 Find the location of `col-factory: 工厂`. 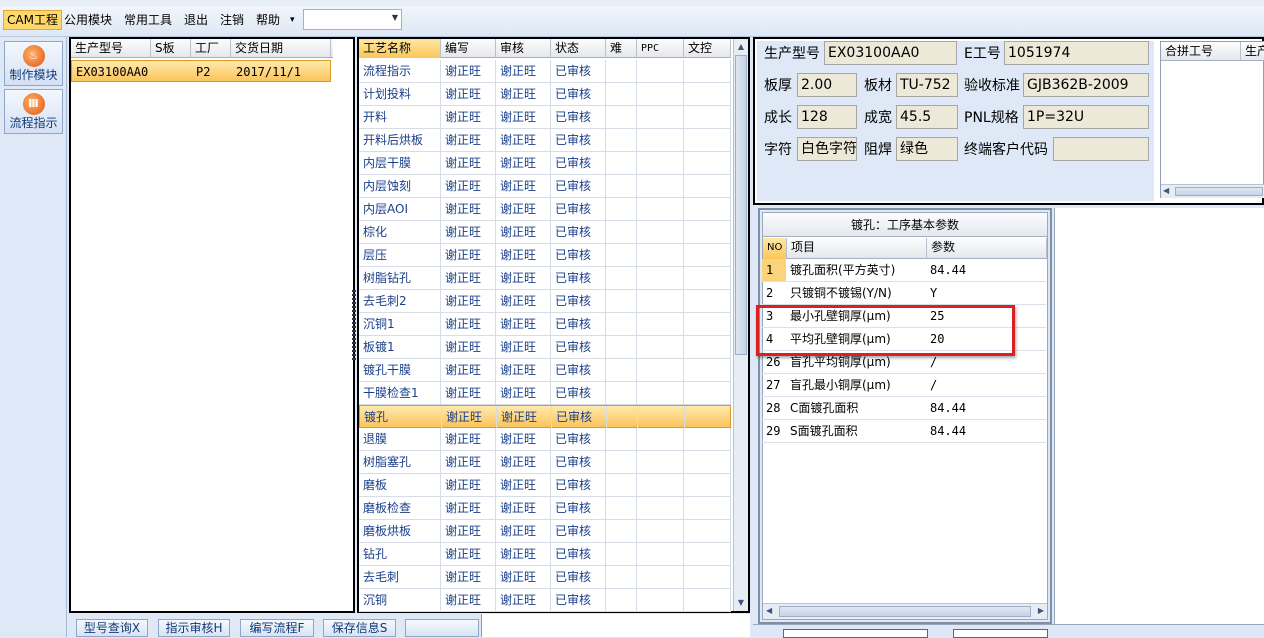

col-factory: 工厂 is located at coordinates (211, 48).